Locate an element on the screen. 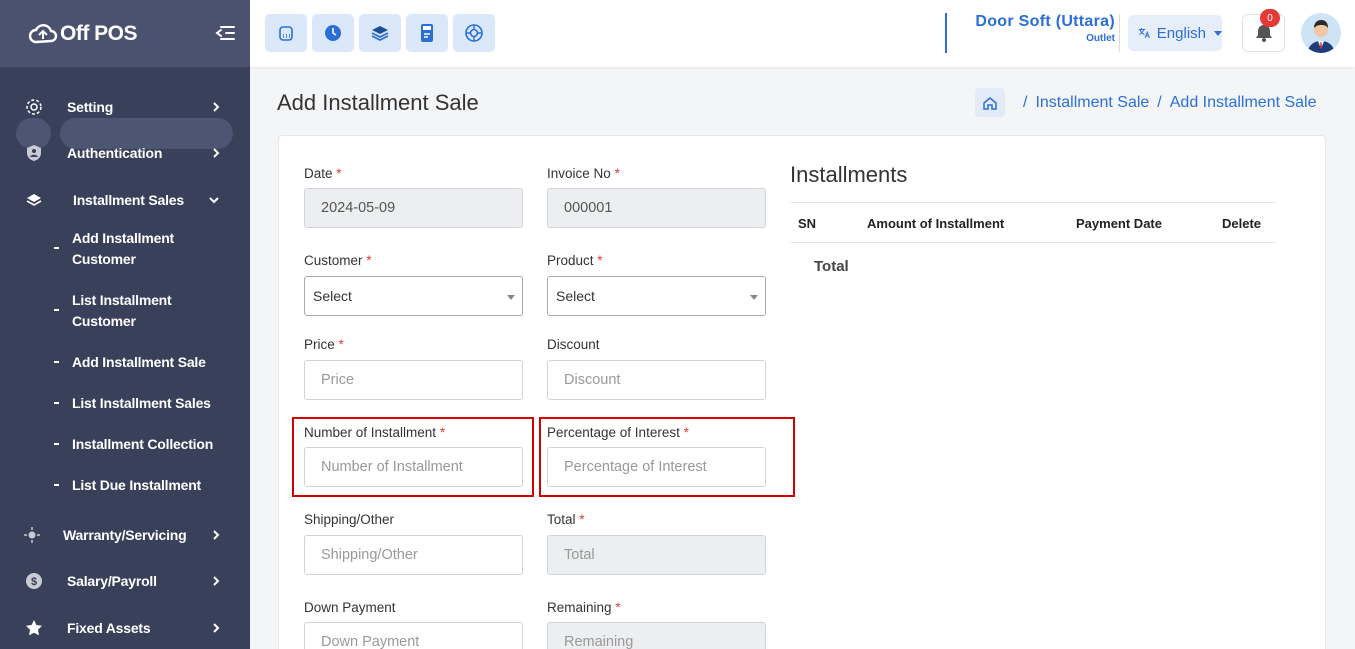 This screenshot has height=649, width=1355. sidebar-item-label: Fixed Assets is located at coordinates (109, 628).